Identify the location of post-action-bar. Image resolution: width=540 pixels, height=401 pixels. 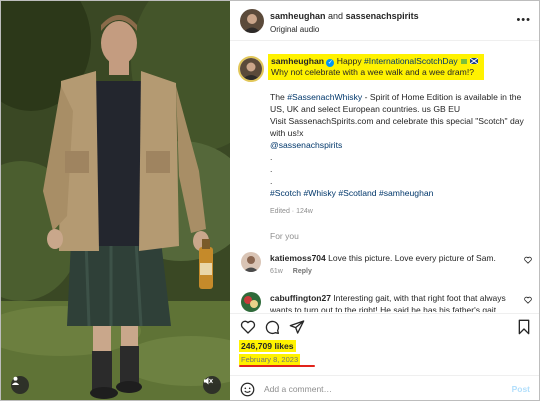
(384, 326).